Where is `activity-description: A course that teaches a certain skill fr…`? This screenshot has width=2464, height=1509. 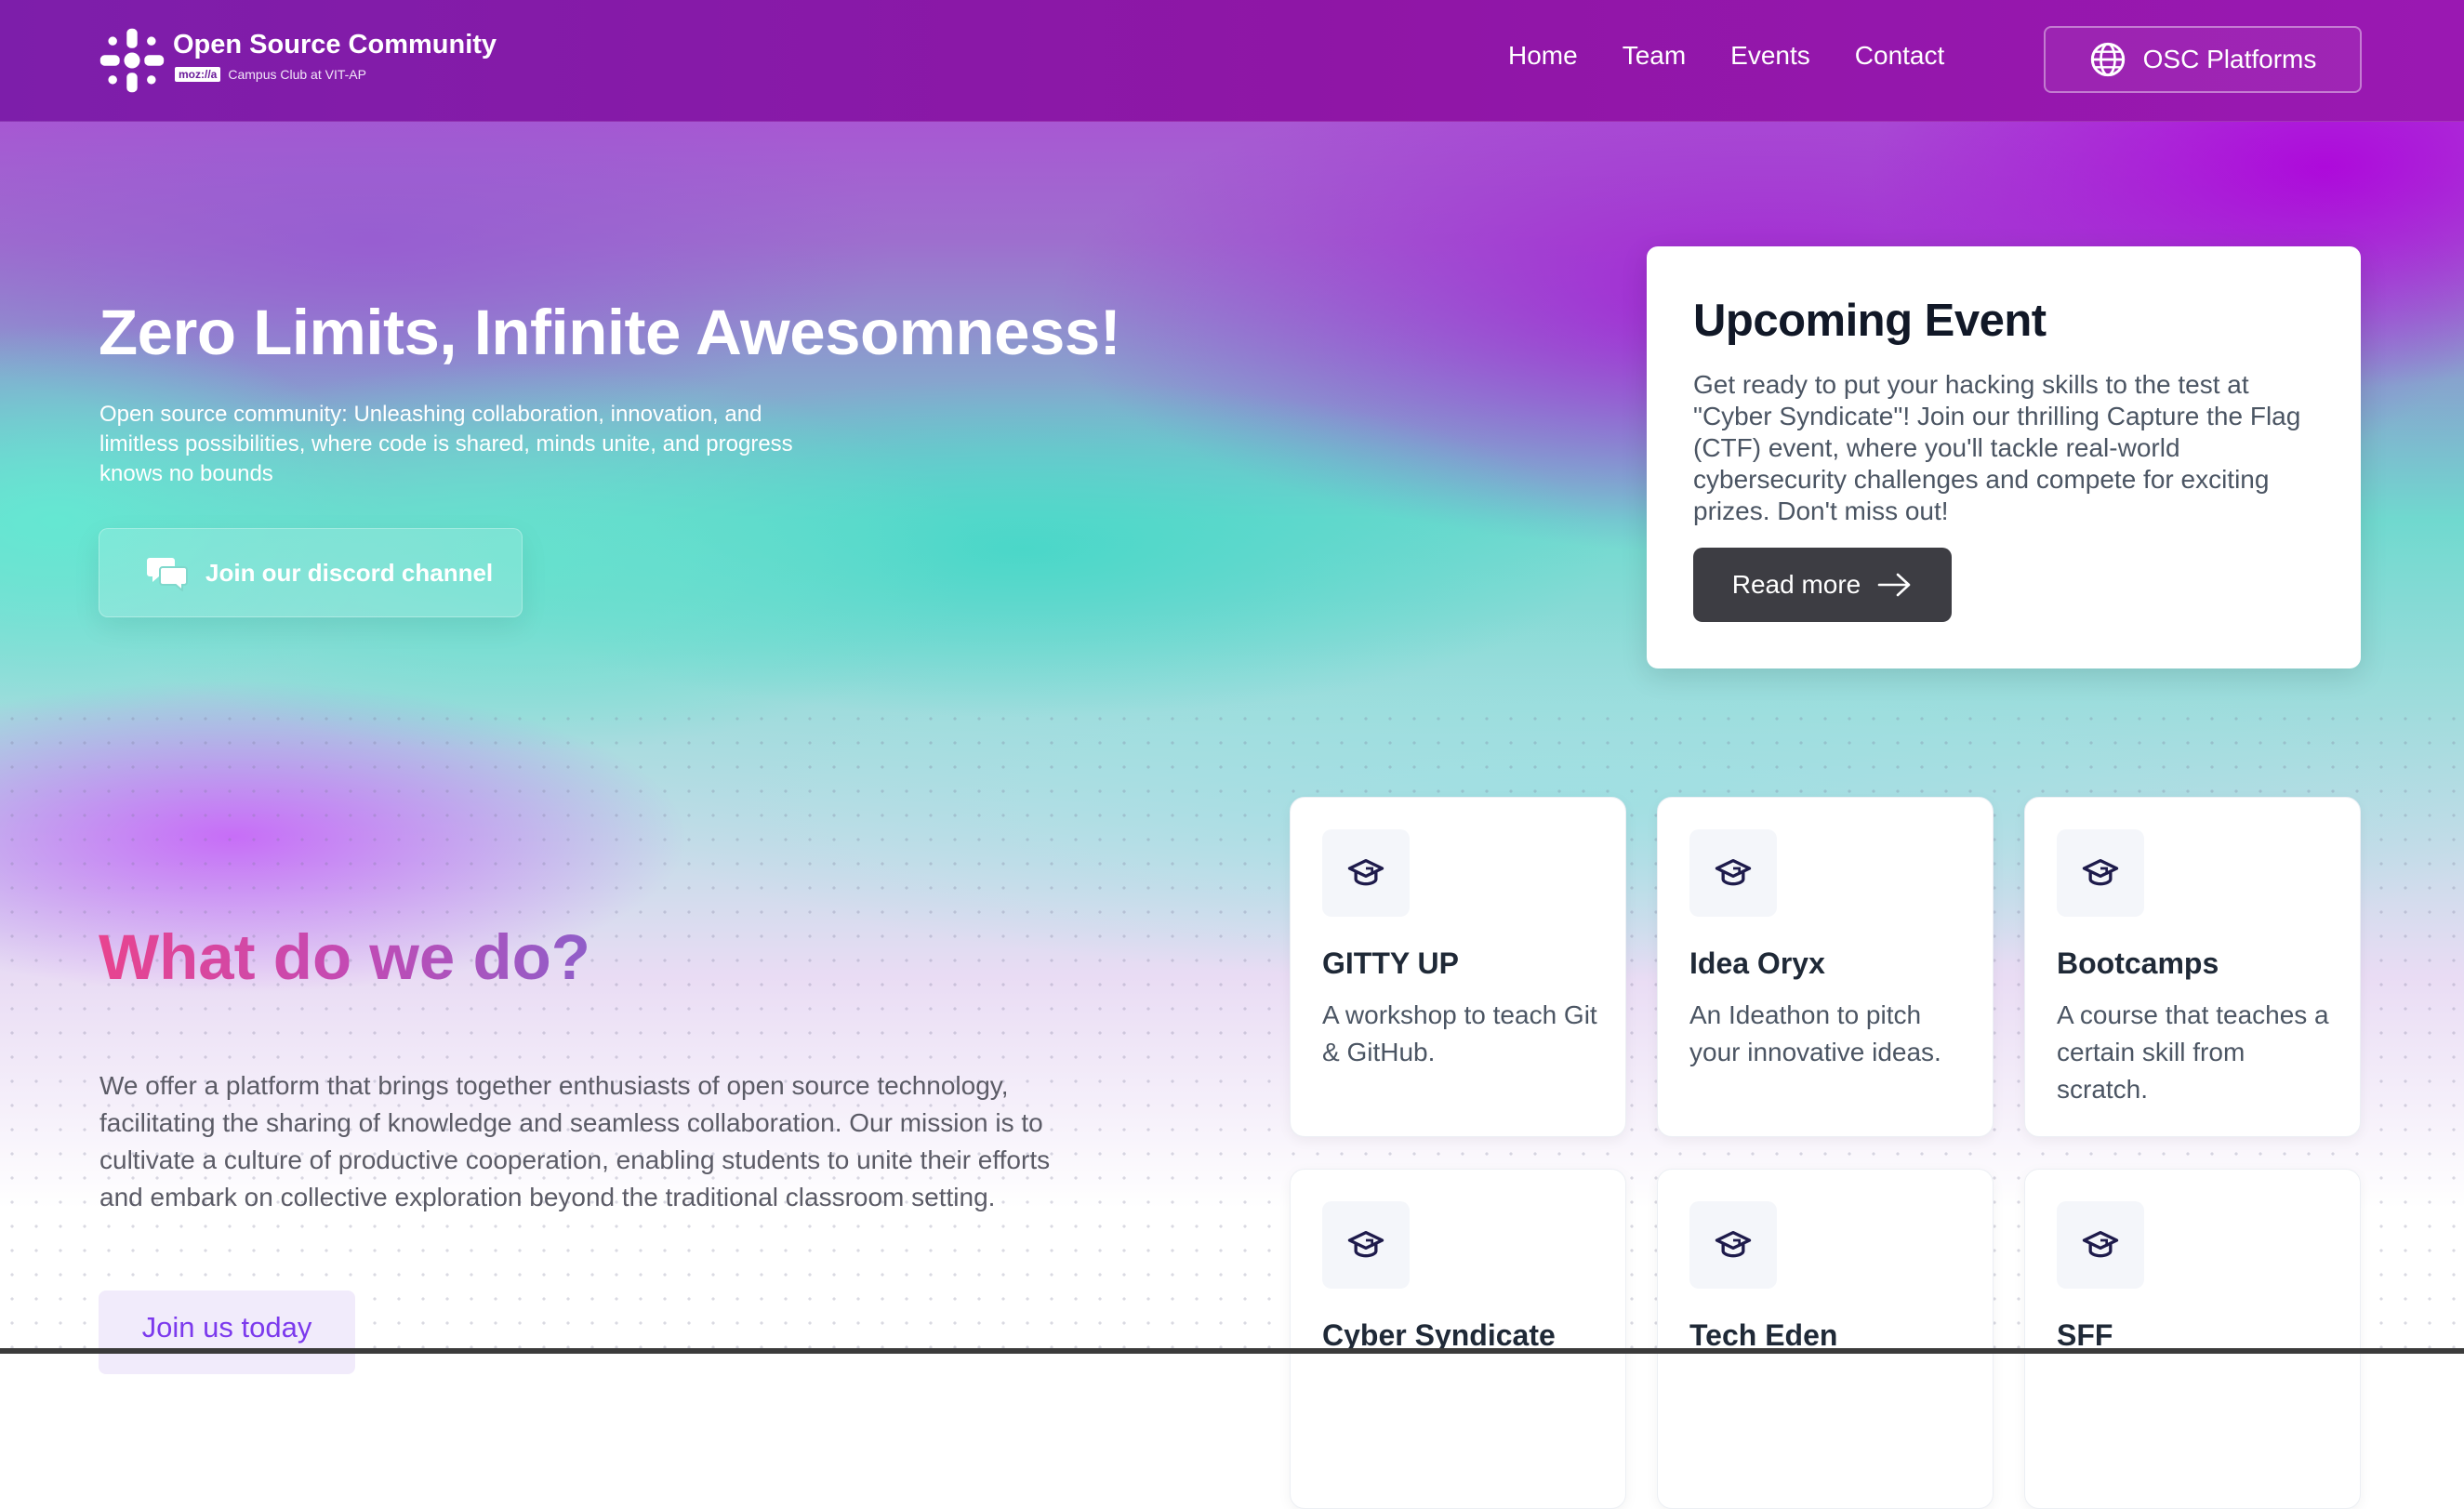 activity-description: A course that teaches a certain skill fr… is located at coordinates (2193, 1052).